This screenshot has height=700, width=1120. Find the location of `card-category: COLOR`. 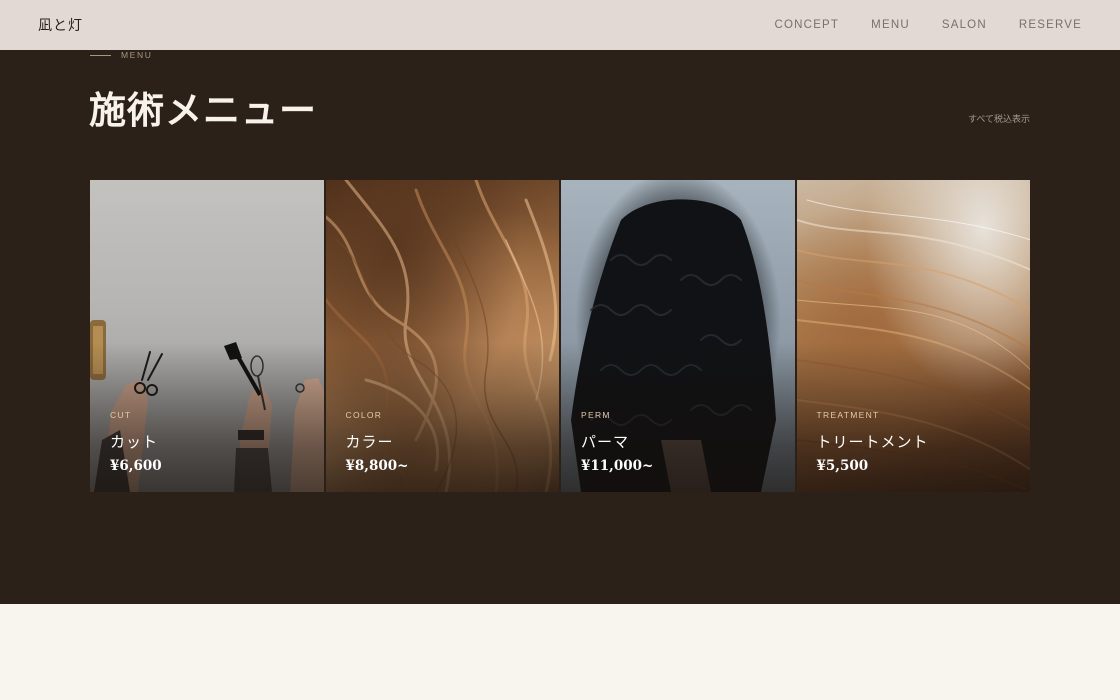

card-category: COLOR is located at coordinates (364, 415).